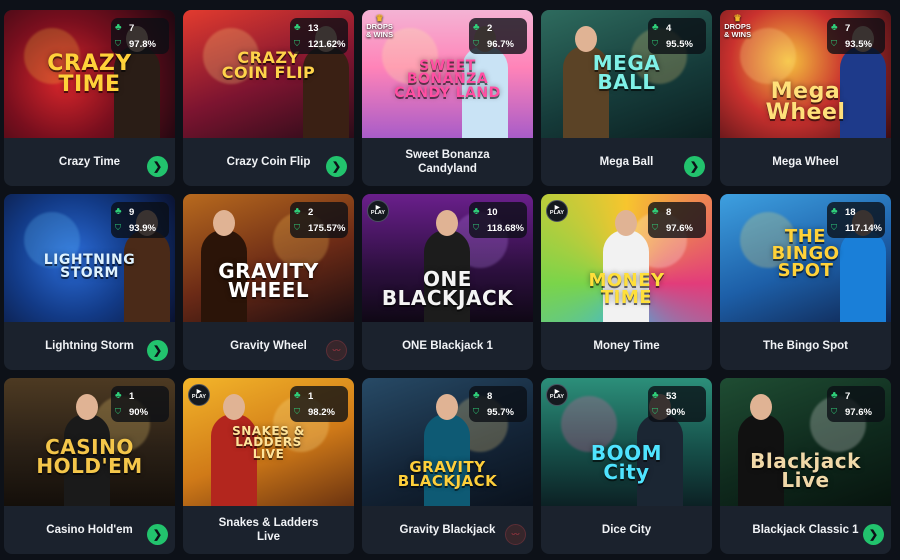 The image size is (900, 560). Describe the element at coordinates (327, 44) in the screenshot. I see `rtp-value: 121.62%` at that location.